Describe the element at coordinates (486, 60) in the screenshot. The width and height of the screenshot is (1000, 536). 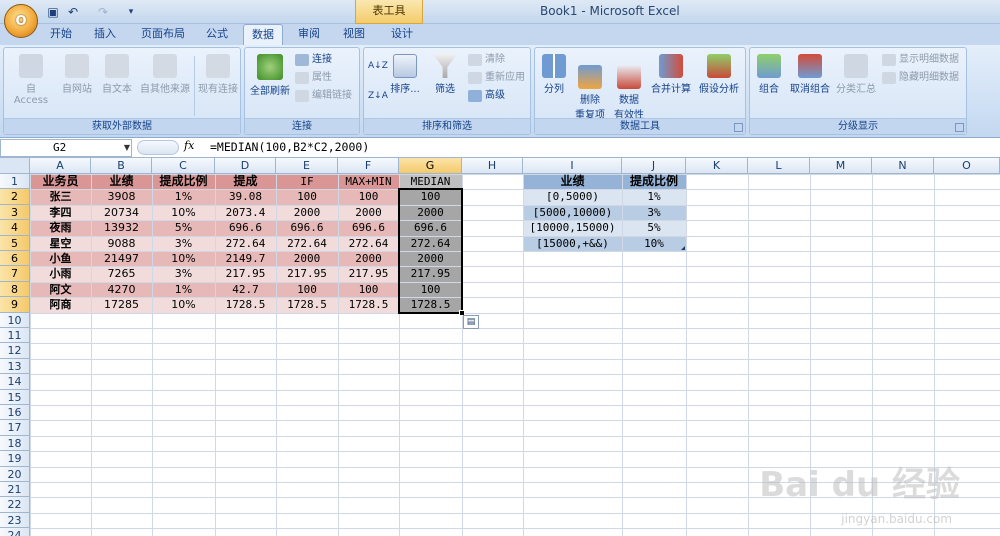
I see `clear-filter-button: 清除` at that location.